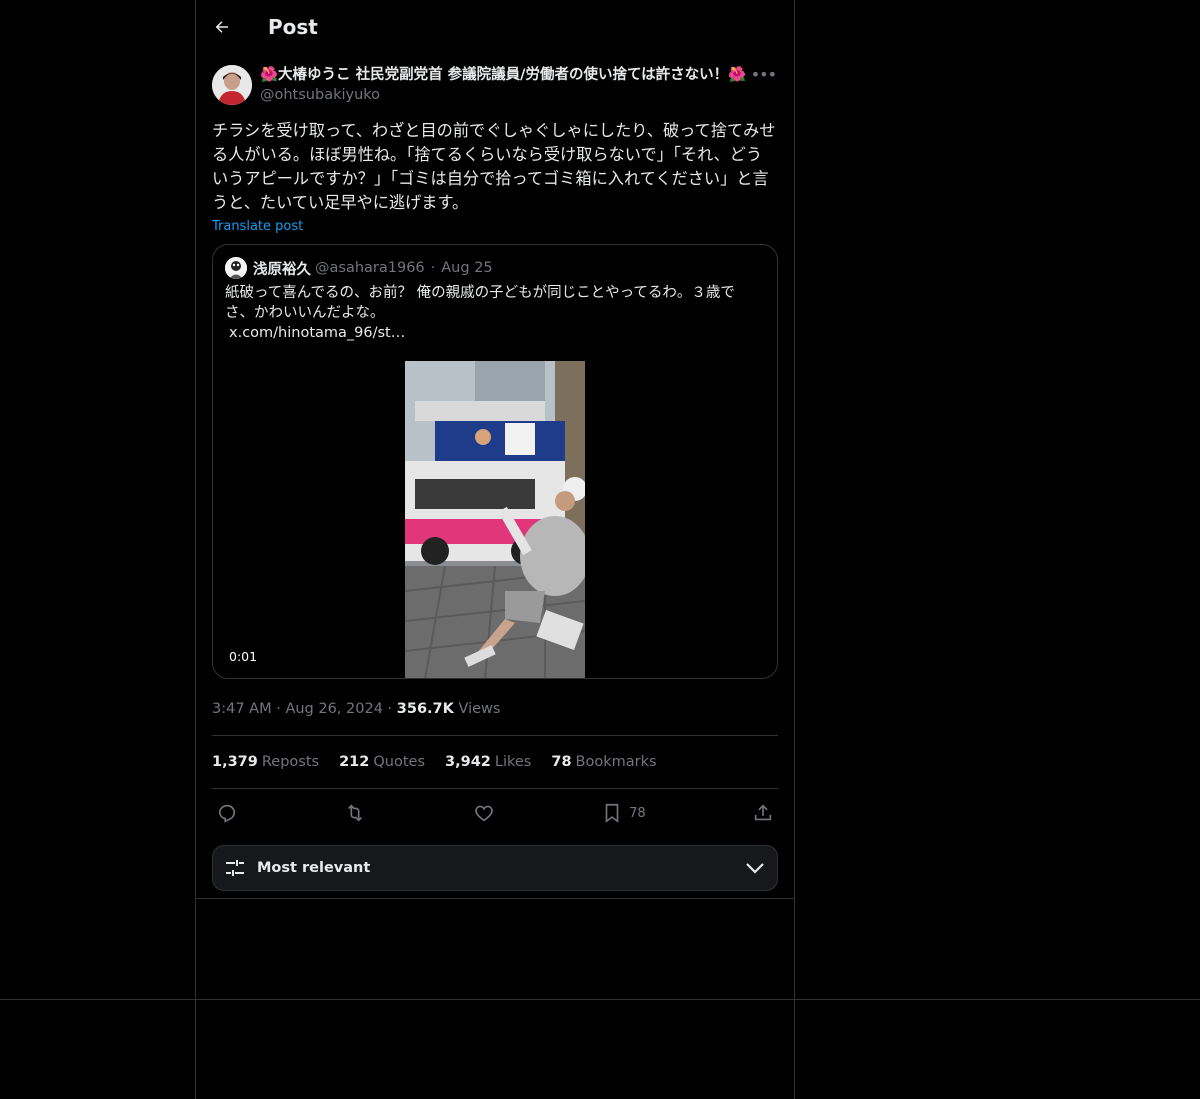  What do you see at coordinates (495, 898) in the screenshot?
I see `post-bottom-divider` at bounding box center [495, 898].